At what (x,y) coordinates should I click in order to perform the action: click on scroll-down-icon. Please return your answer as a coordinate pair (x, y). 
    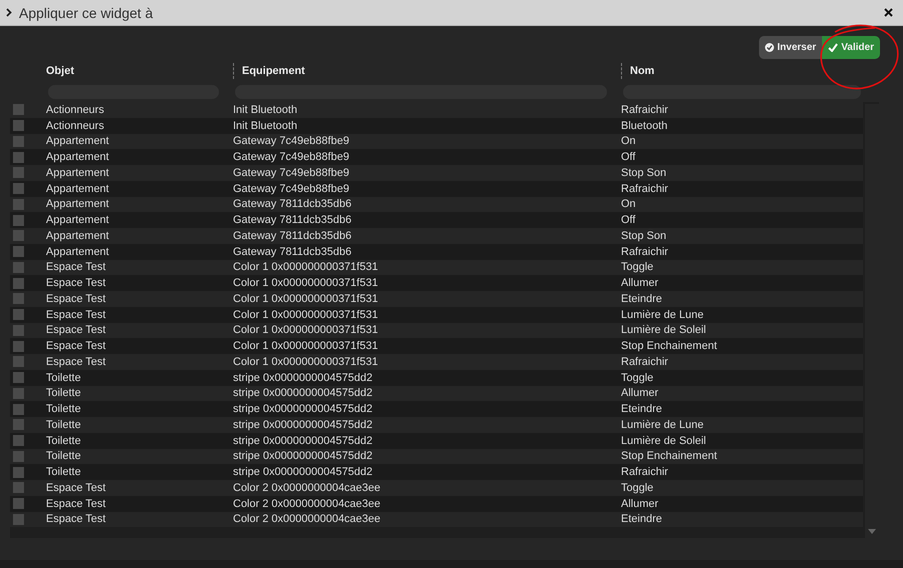
    Looking at the image, I should click on (872, 531).